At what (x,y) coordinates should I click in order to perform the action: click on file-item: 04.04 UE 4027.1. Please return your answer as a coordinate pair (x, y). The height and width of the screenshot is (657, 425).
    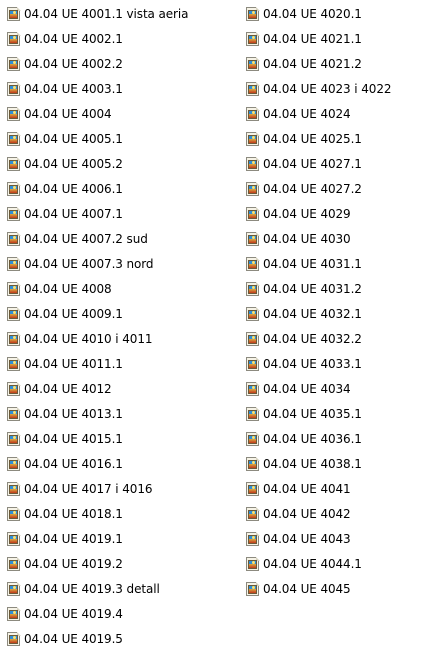
    Looking at the image, I should click on (303, 164).